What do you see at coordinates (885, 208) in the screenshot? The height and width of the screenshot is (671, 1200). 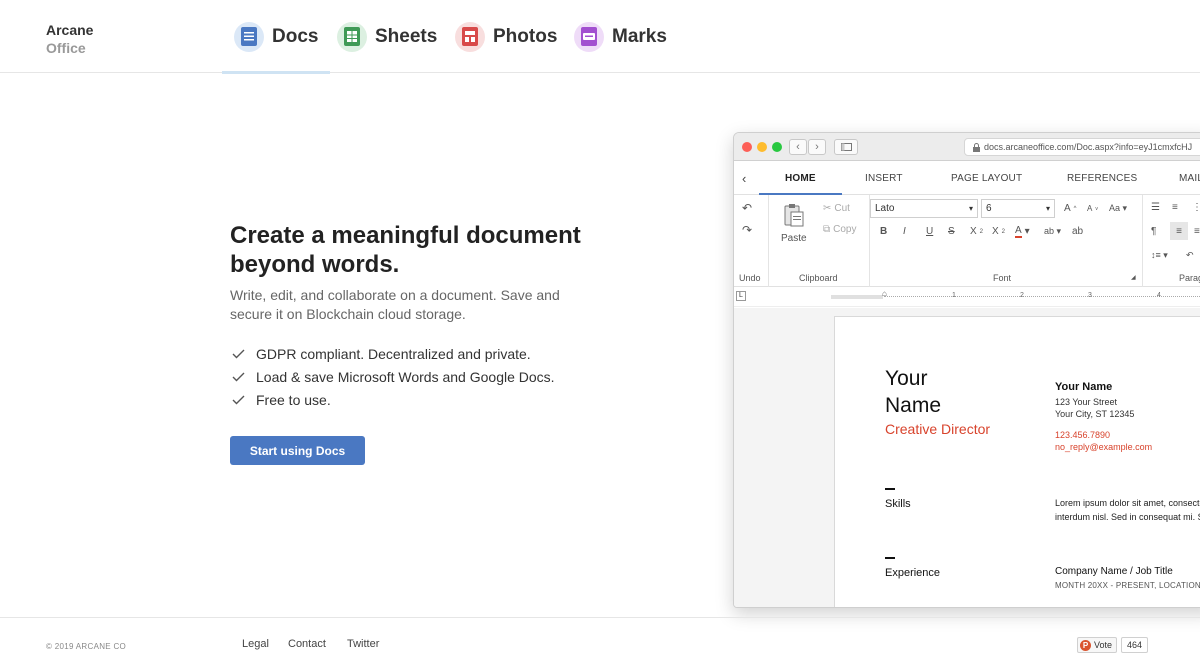 I see `font-family-value: Lato` at bounding box center [885, 208].